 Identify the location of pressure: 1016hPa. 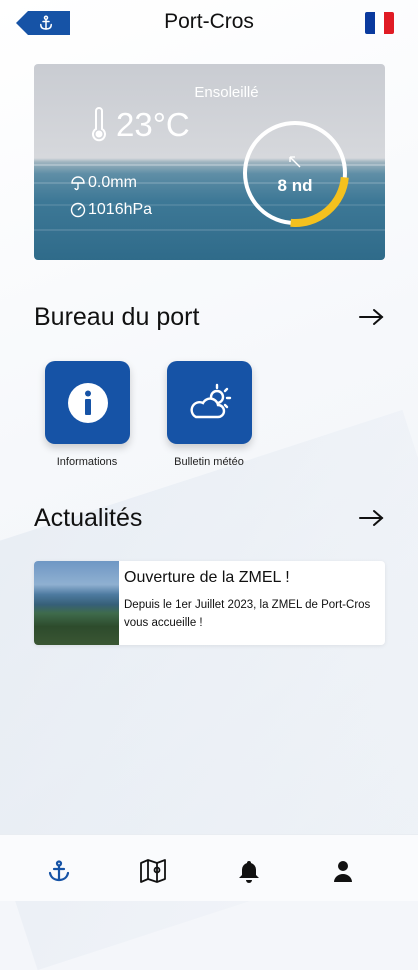
(111, 210).